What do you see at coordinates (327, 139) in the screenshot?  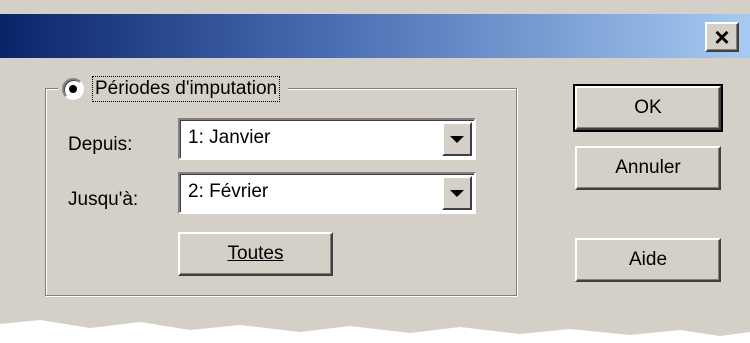 I see `depuis-select: 1: Janvier` at bounding box center [327, 139].